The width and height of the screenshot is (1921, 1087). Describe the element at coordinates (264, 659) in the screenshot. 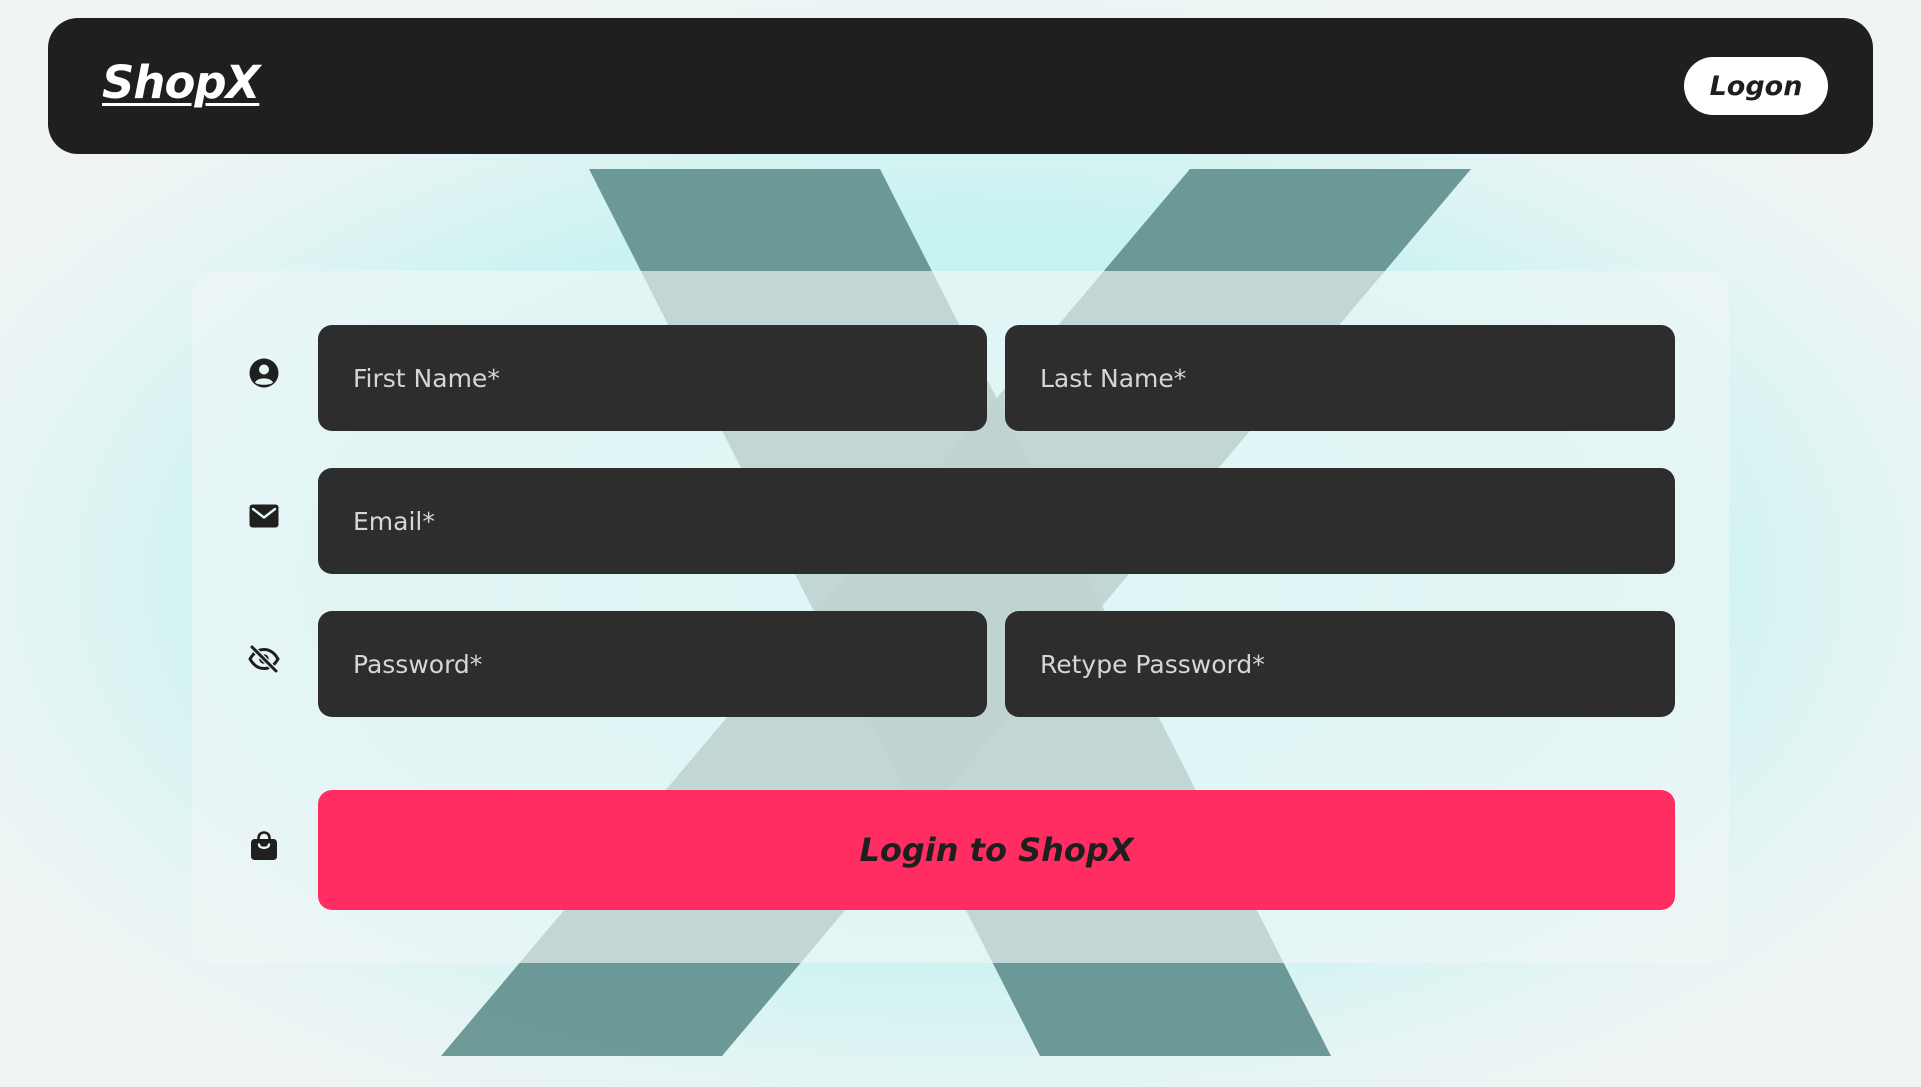

I see `eye-slash-icon` at that location.